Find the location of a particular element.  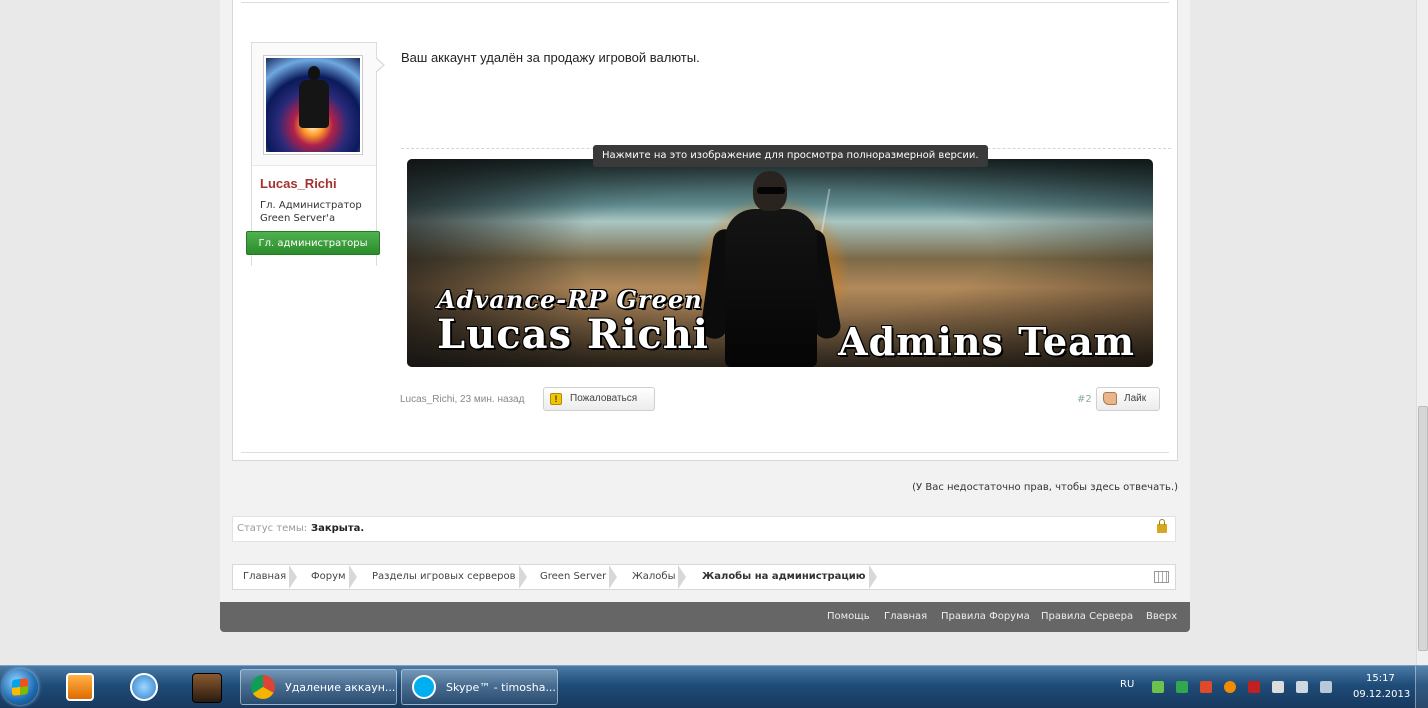

download-icon is located at coordinates (144, 687).